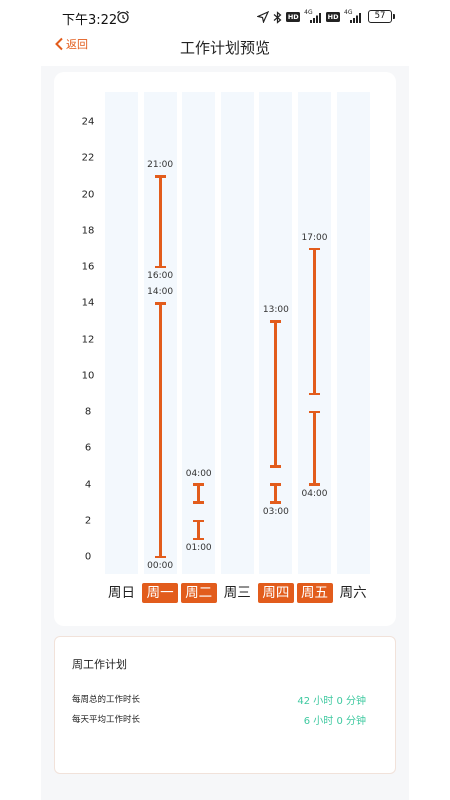 This screenshot has width=450, height=800. What do you see at coordinates (106, 700) in the screenshot?
I see `weekly-total-label: 每周总的工作时长` at bounding box center [106, 700].